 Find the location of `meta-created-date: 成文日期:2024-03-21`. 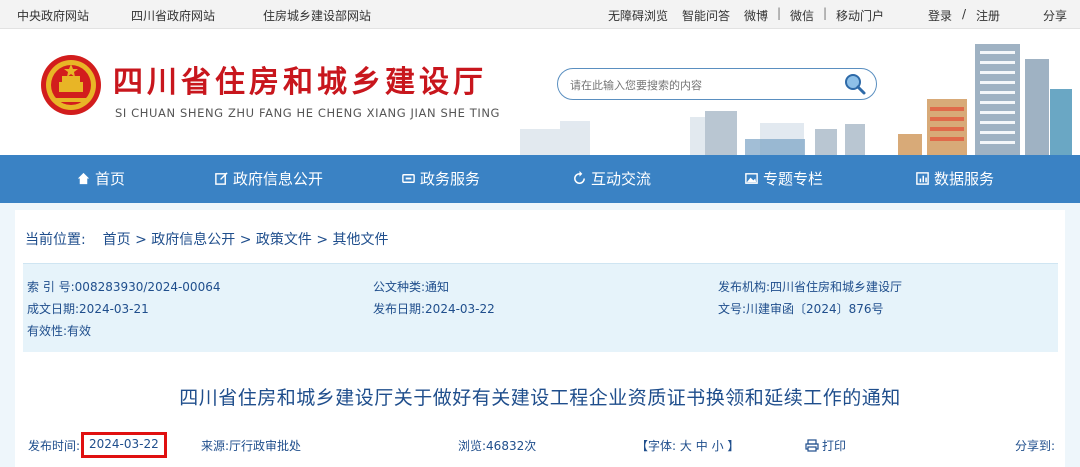

meta-created-date: 成文日期:2024-03-21 is located at coordinates (88, 309).